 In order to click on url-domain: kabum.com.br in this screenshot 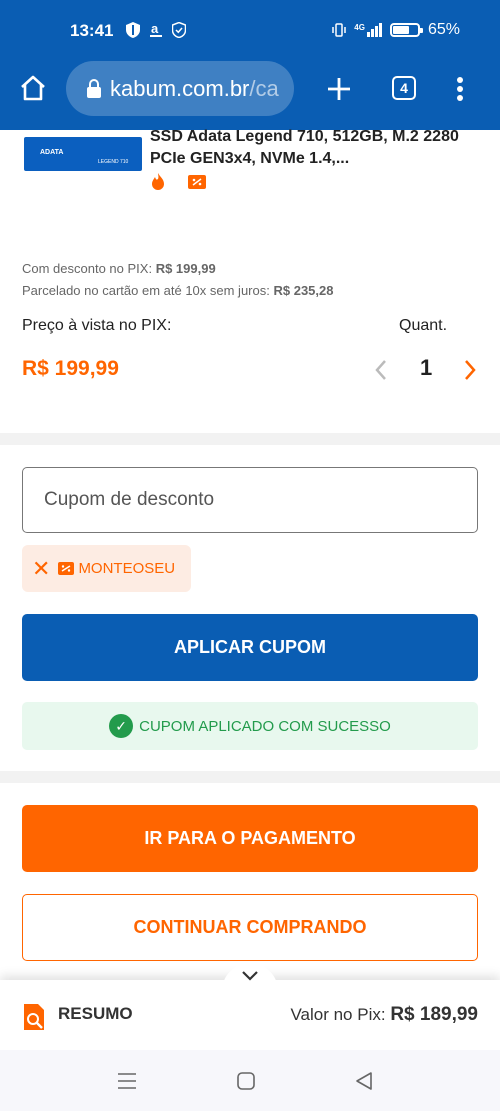, I will do `click(180, 88)`.